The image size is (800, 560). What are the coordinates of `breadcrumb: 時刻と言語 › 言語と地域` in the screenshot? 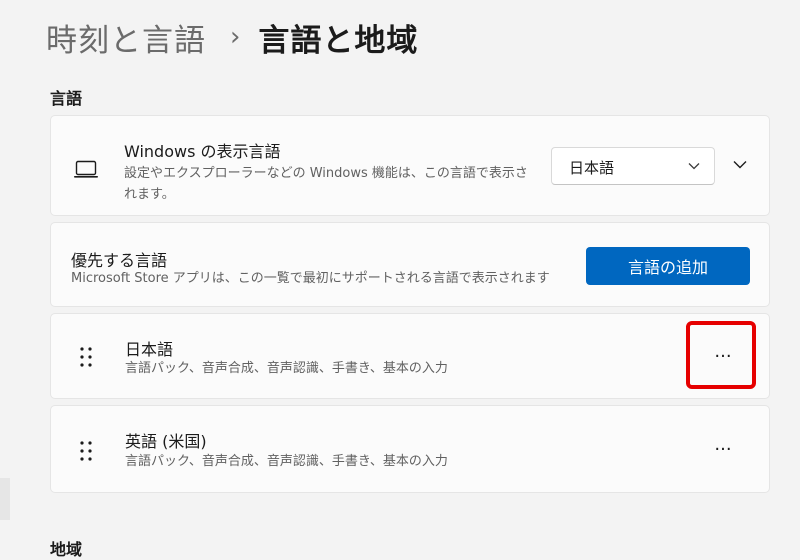 It's located at (232, 37).